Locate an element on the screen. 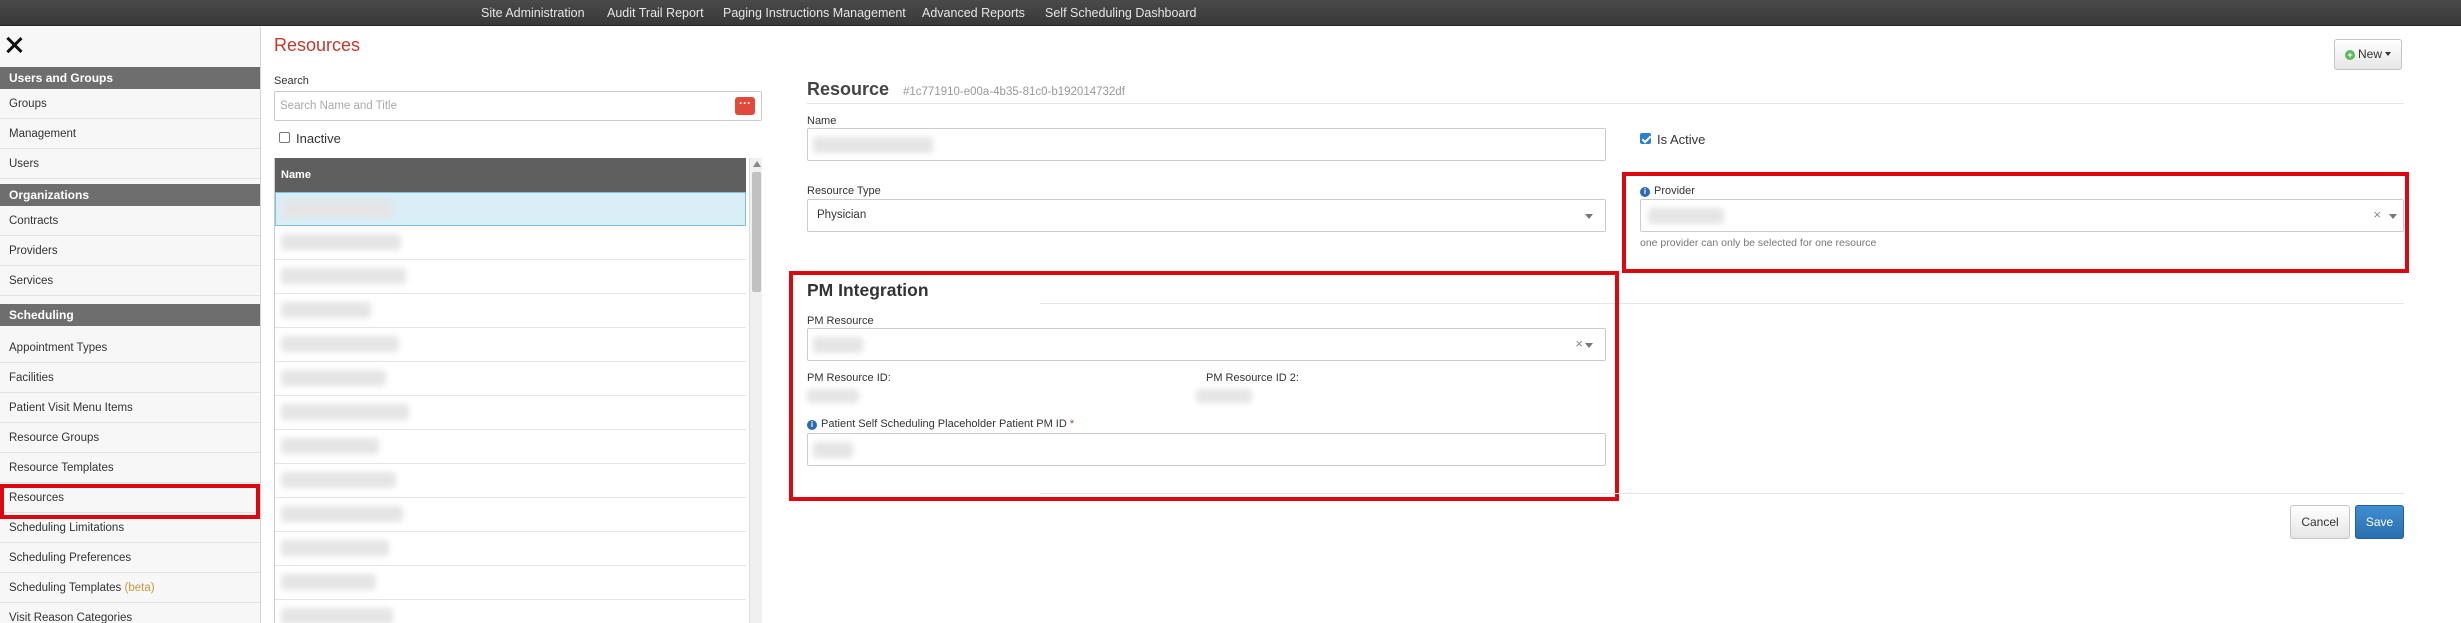 This screenshot has width=2461, height=623. sidebar-item-scheduling-templates: Scheduling Templates (beta) is located at coordinates (130, 588).